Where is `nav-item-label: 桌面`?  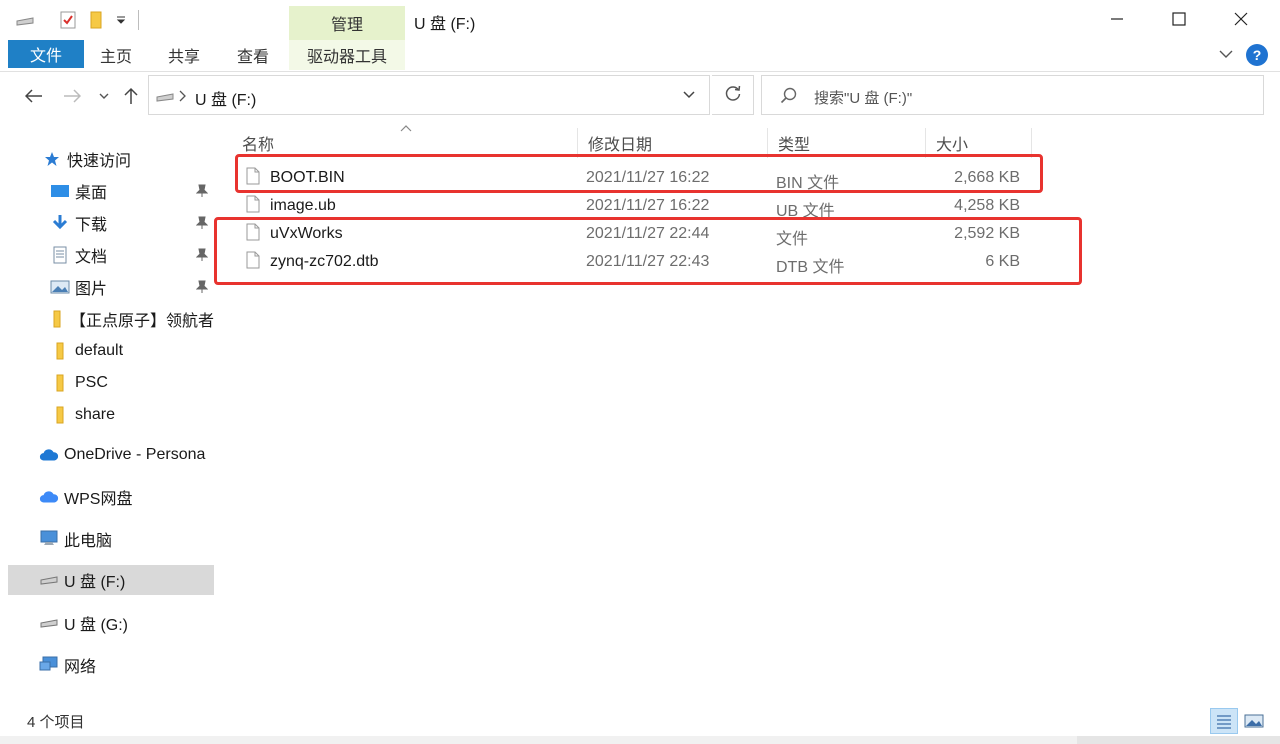 nav-item-label: 桌面 is located at coordinates (91, 193).